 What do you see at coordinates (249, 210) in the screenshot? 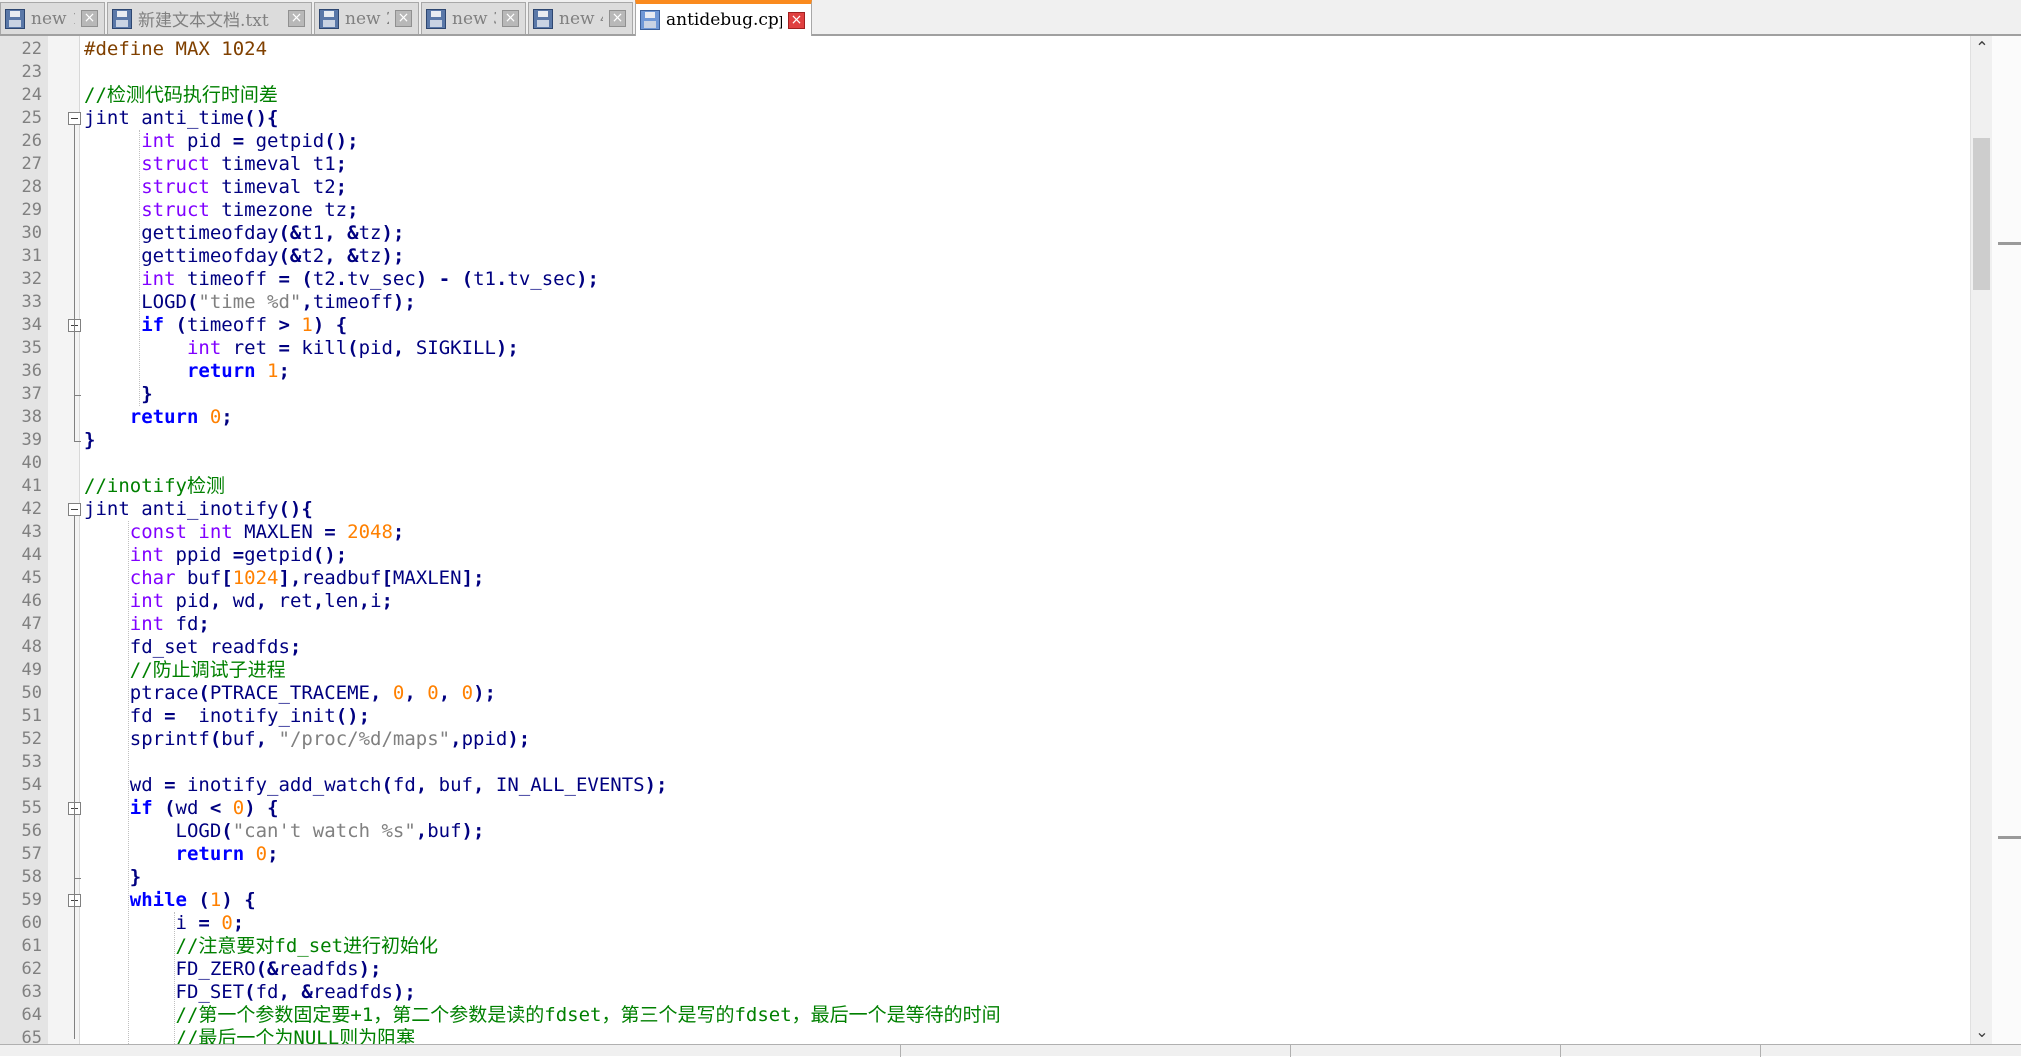
I see `code-line: struct timezone tz;` at bounding box center [249, 210].